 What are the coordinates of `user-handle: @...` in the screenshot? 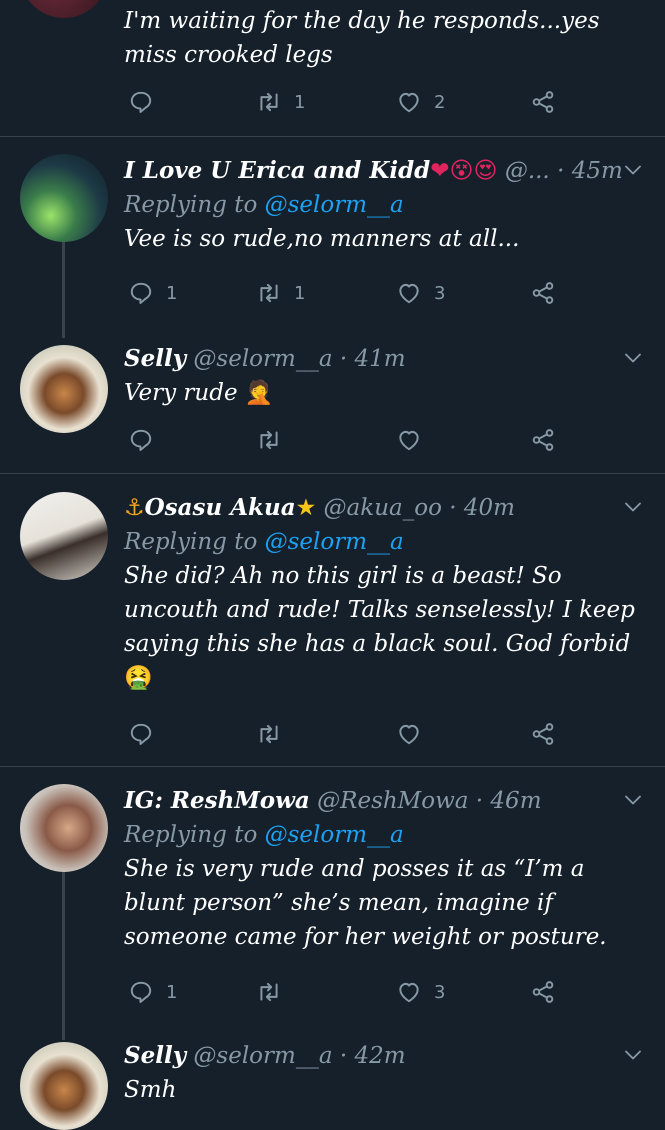 It's located at (527, 171).